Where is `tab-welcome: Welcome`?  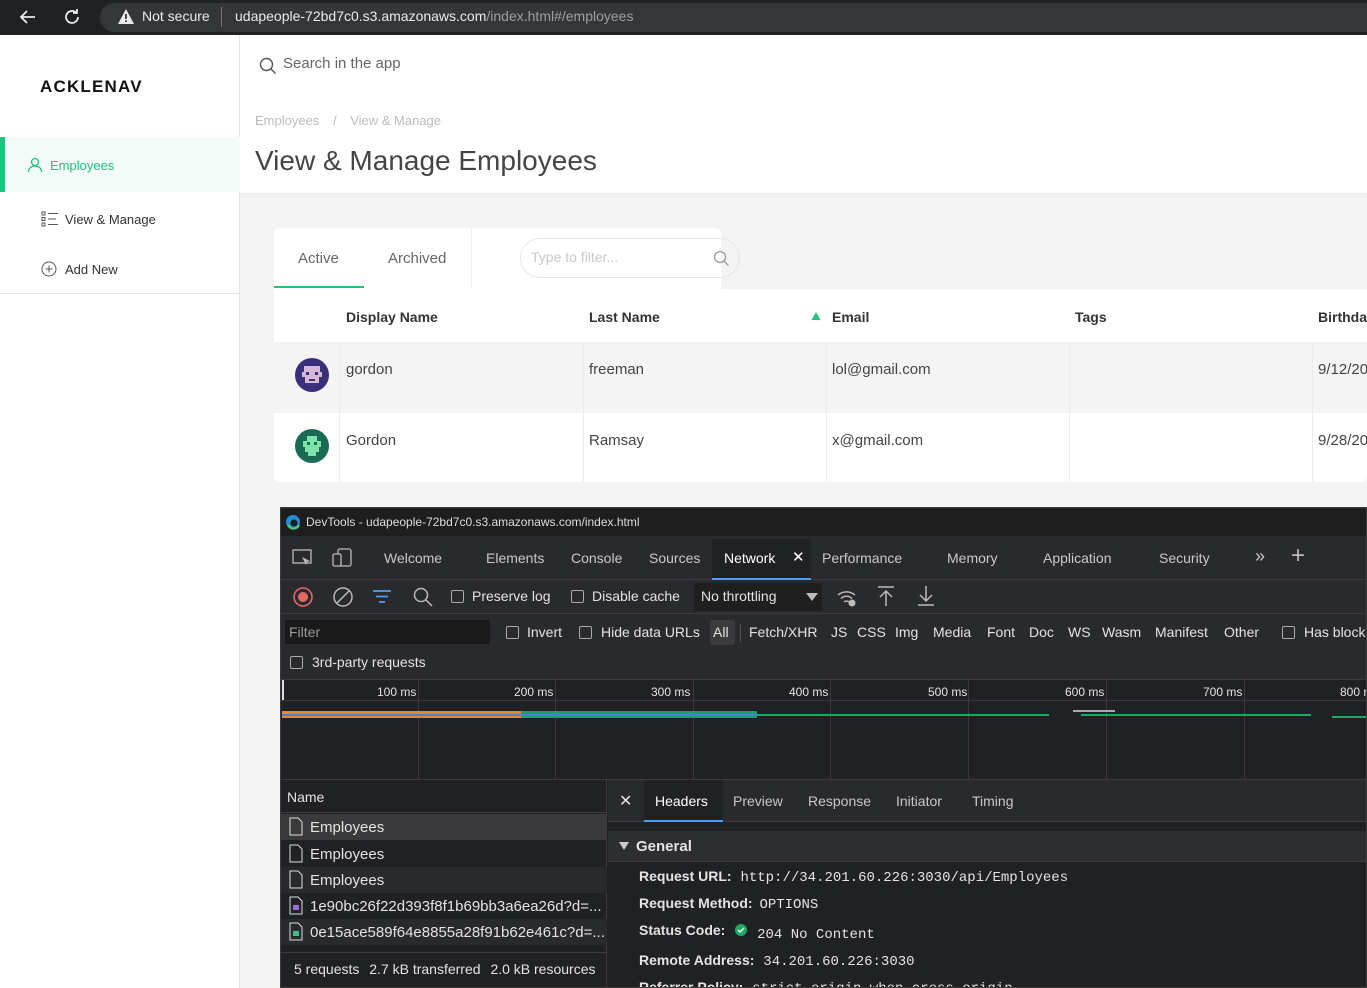 tab-welcome: Welcome is located at coordinates (413, 558).